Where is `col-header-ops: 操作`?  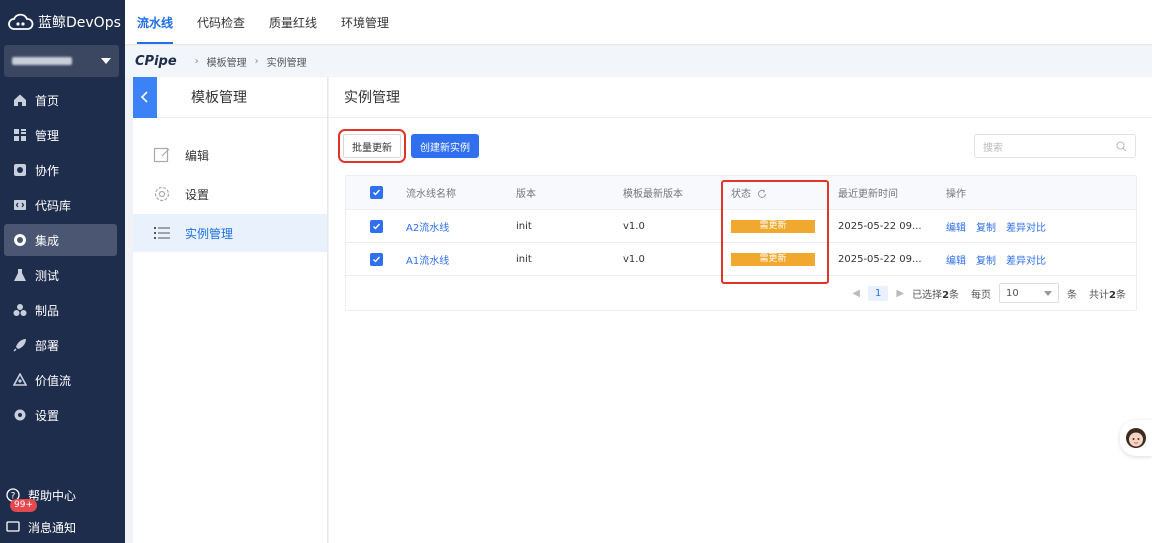 col-header-ops: 操作 is located at coordinates (956, 194).